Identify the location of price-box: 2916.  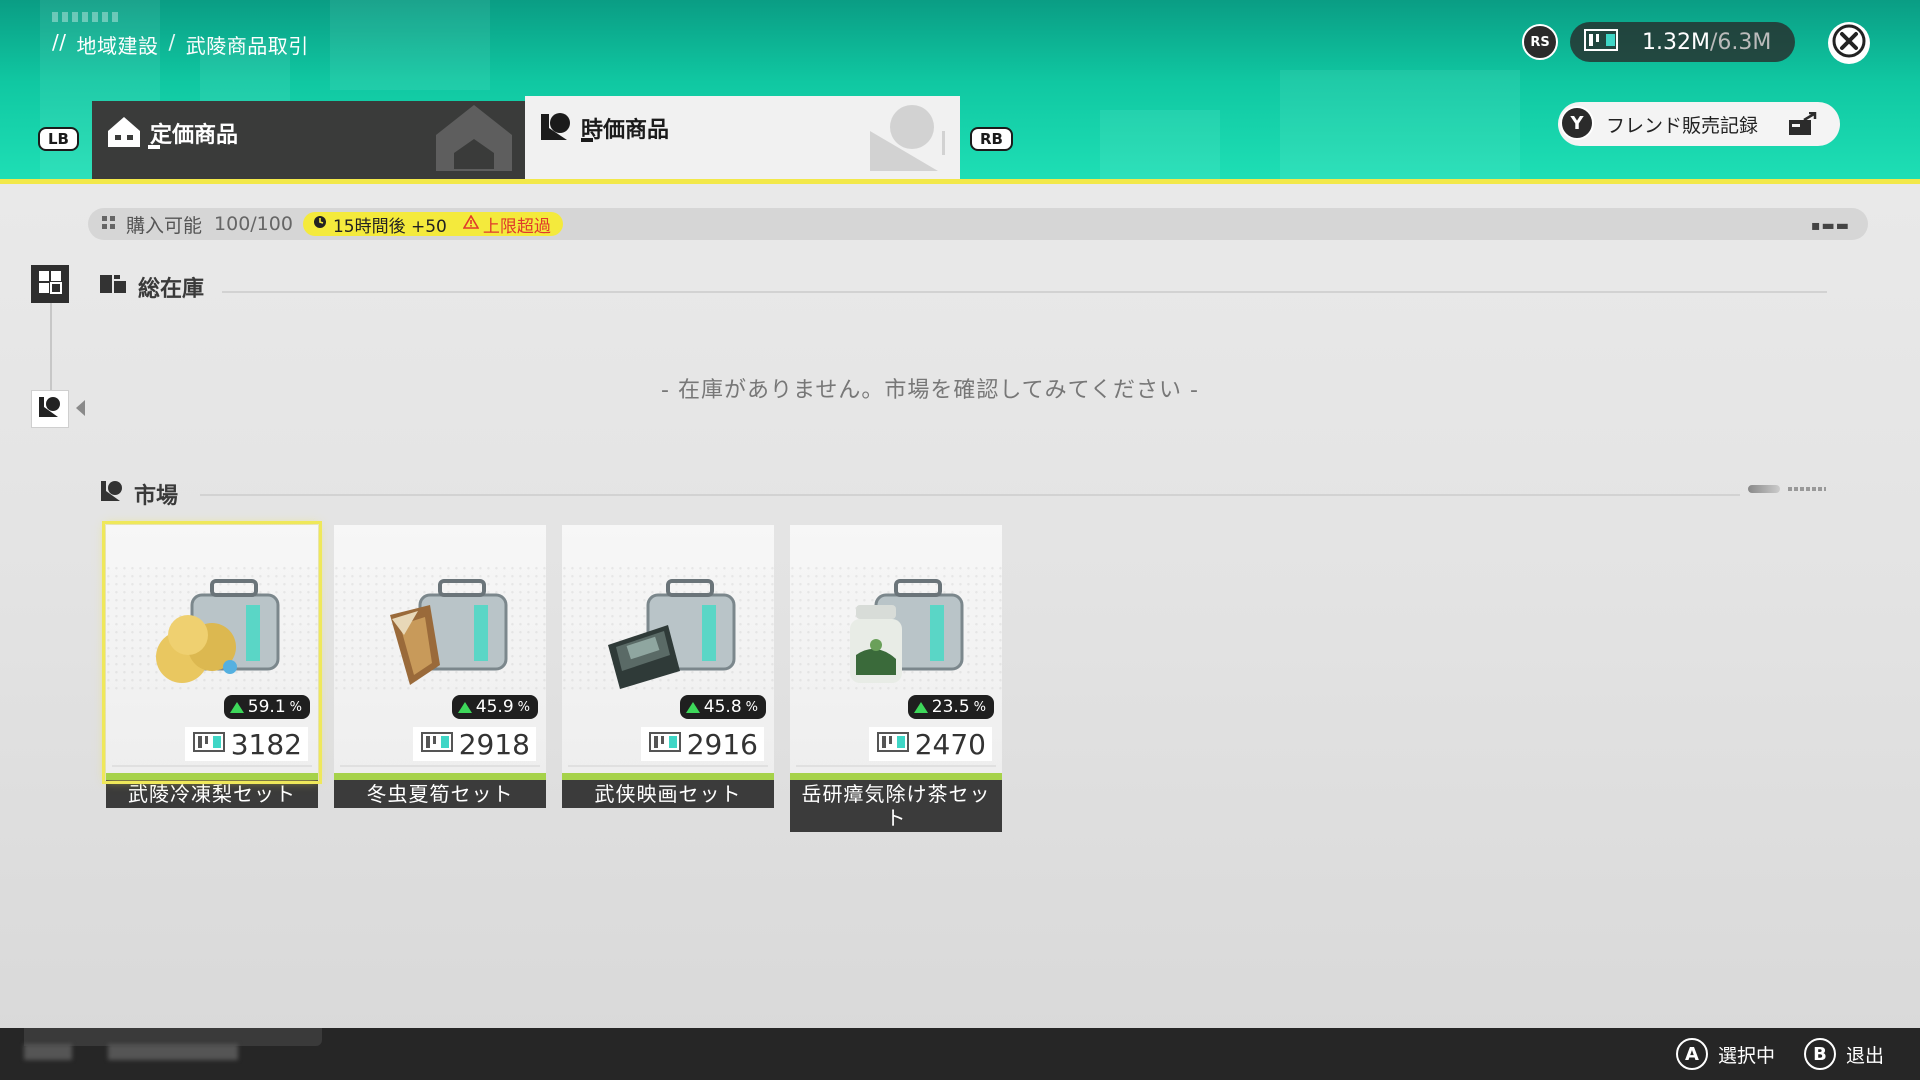
(702, 744).